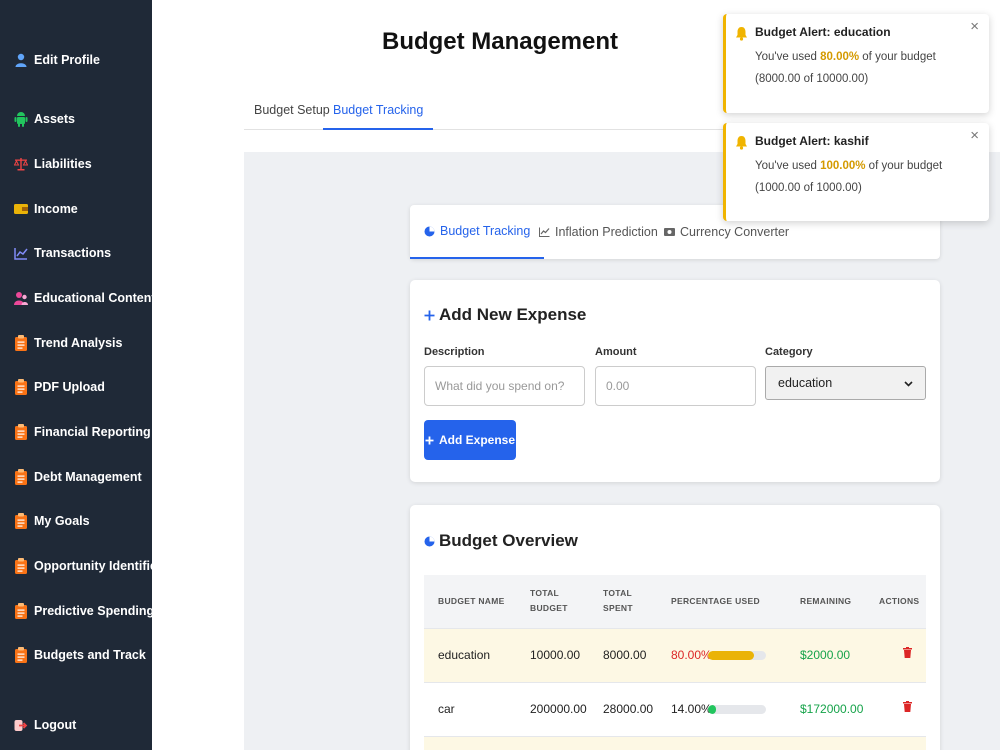 This screenshot has height=750, width=1000. Describe the element at coordinates (21, 164) in the screenshot. I see `scale-icon` at that location.